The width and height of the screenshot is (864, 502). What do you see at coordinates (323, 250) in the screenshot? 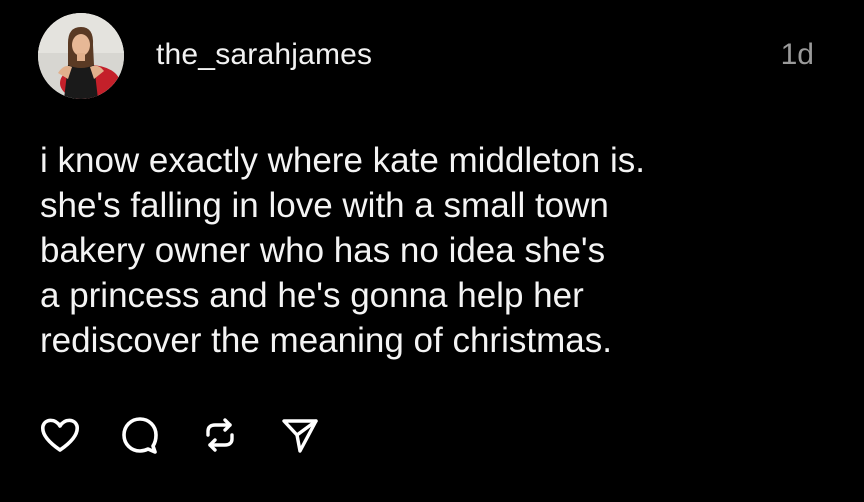
I see `post-text-line: bakery owner who has no idea she's` at bounding box center [323, 250].